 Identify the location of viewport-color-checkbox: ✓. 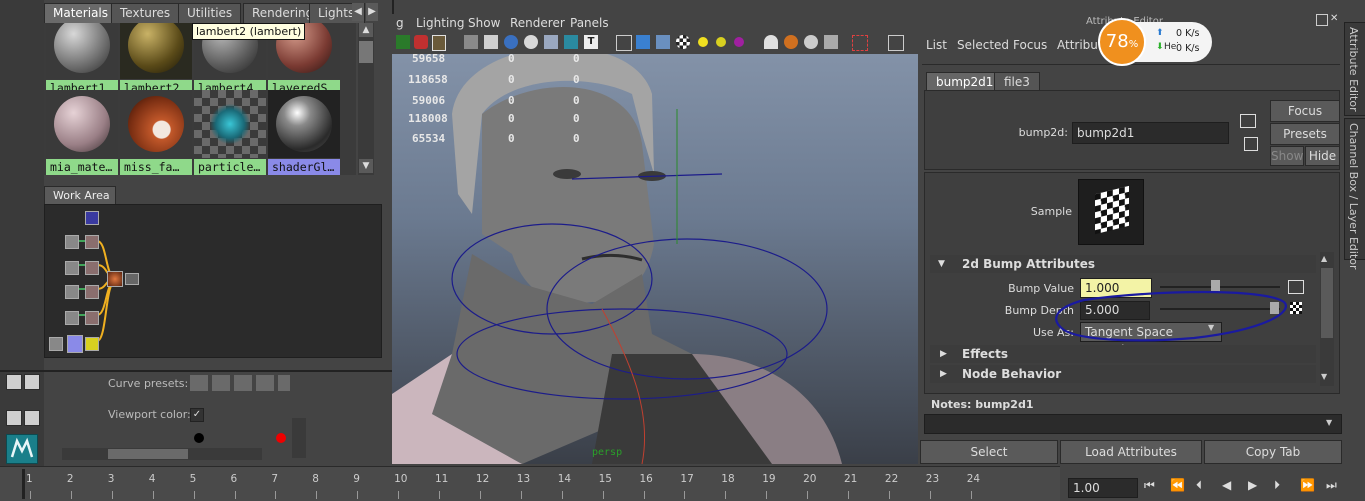
(197, 415).